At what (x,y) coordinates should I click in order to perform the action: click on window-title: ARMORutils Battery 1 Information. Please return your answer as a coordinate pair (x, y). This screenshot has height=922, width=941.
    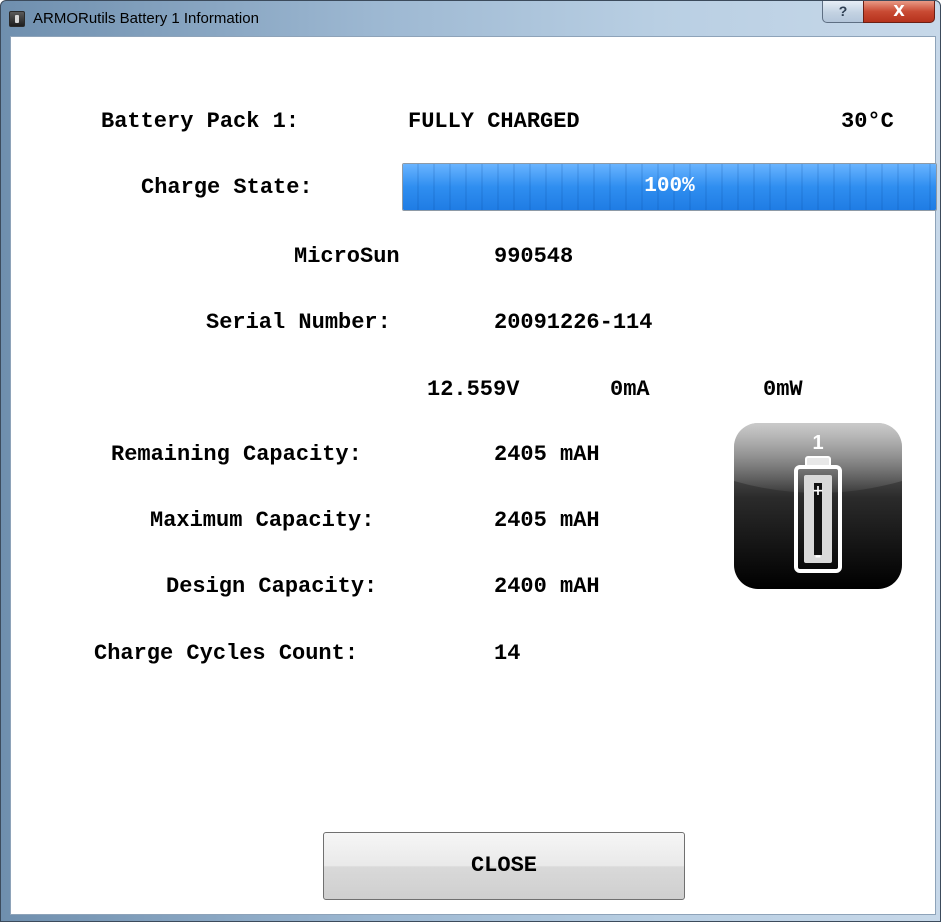
    Looking at the image, I should click on (146, 18).